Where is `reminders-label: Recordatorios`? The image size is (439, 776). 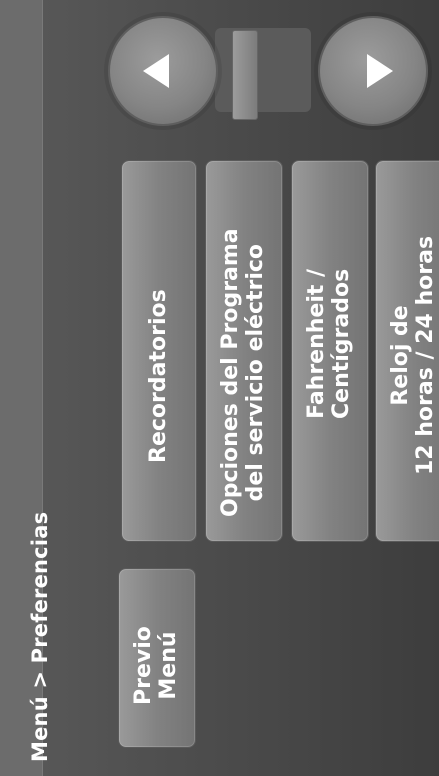 reminders-label: Recordatorios is located at coordinates (158, 376).